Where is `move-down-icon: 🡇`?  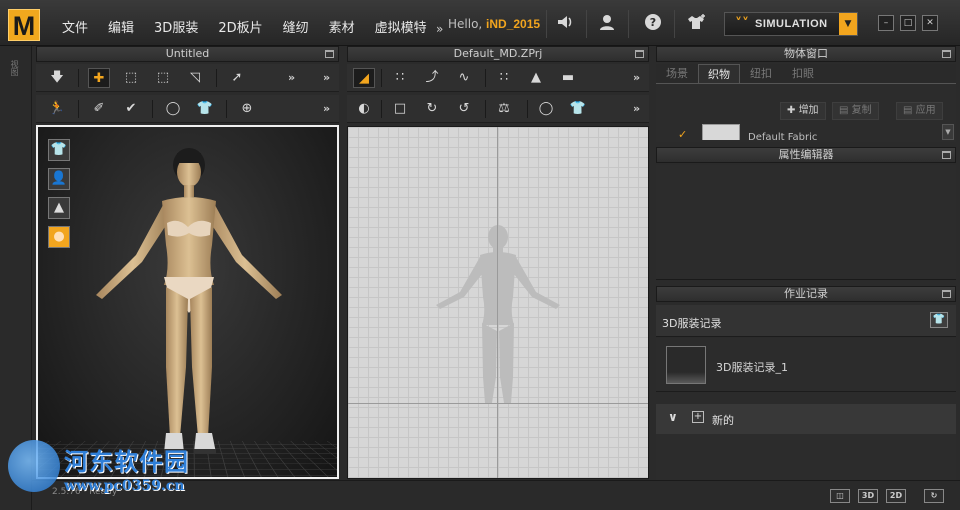
move-down-icon: 🡇 is located at coordinates (57, 78).